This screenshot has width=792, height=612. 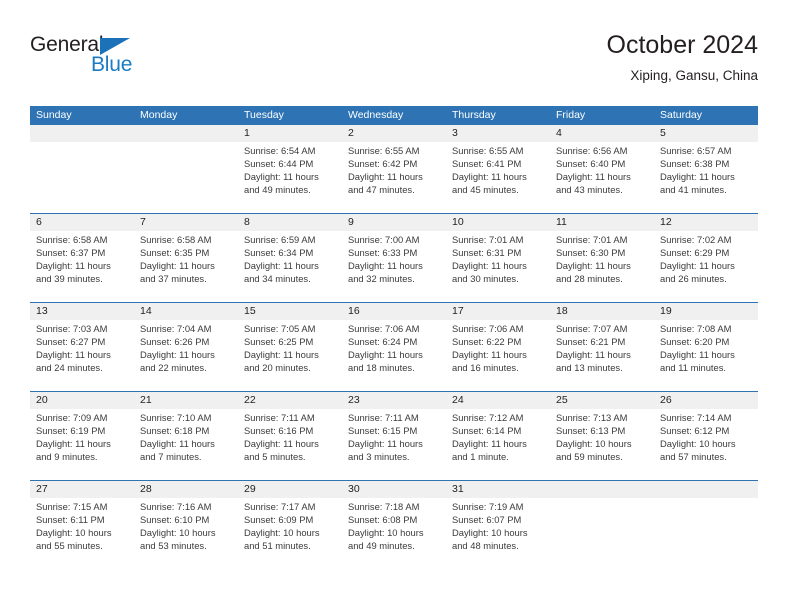 What do you see at coordinates (280, 506) in the screenshot?
I see `day-detail-line: Sunrise: 7:17 AM` at bounding box center [280, 506].